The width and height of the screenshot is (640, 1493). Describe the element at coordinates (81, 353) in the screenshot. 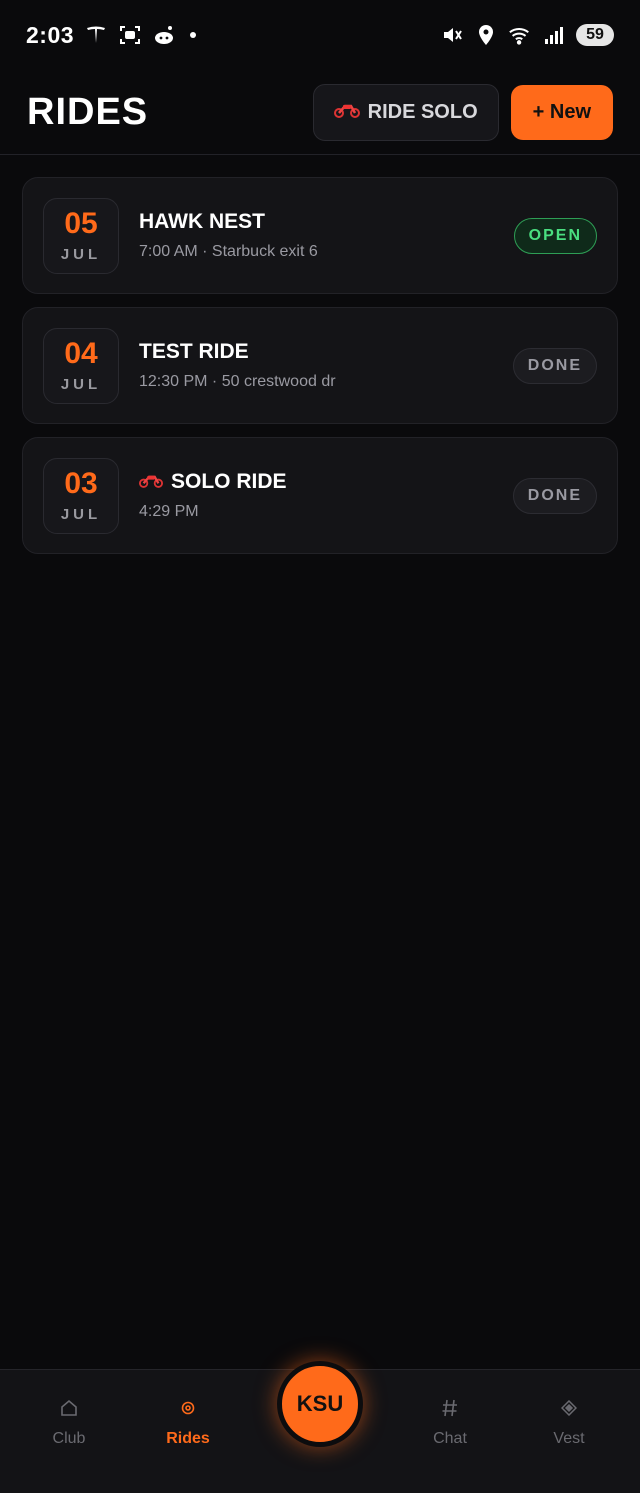

I see `ride-date-day: 04` at that location.